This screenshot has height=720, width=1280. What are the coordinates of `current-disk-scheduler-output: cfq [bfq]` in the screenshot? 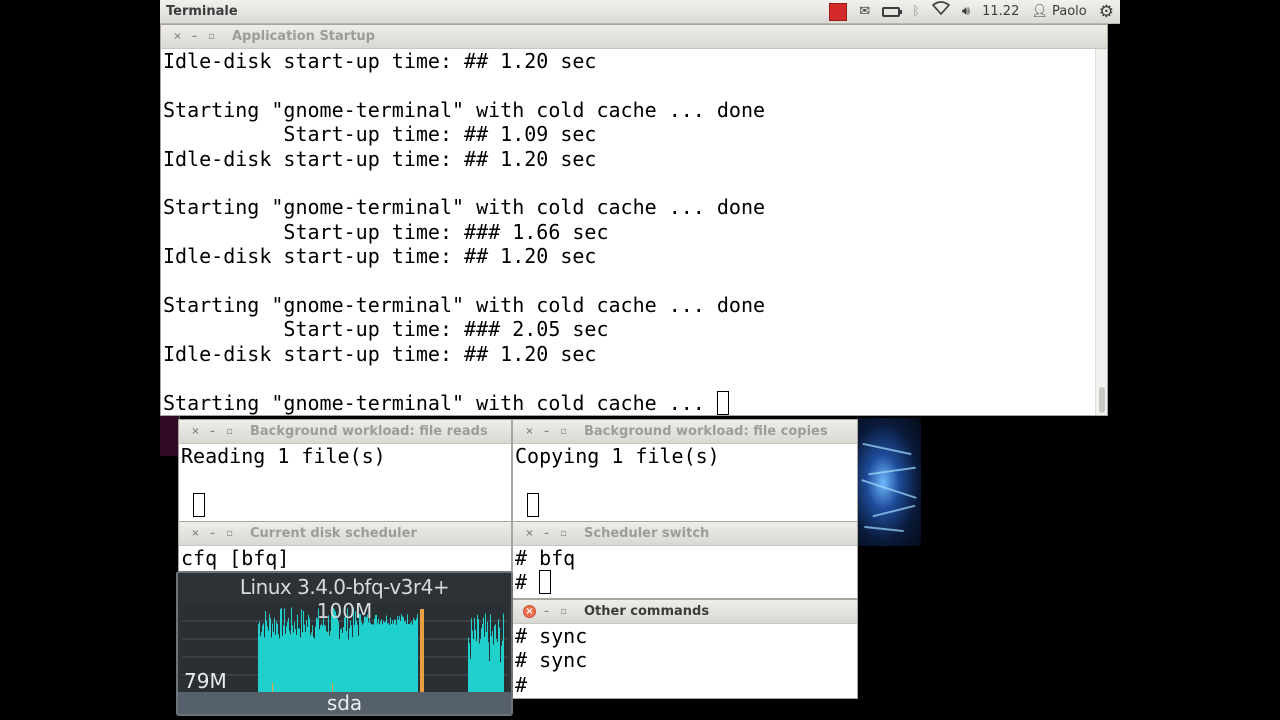 It's located at (345, 558).